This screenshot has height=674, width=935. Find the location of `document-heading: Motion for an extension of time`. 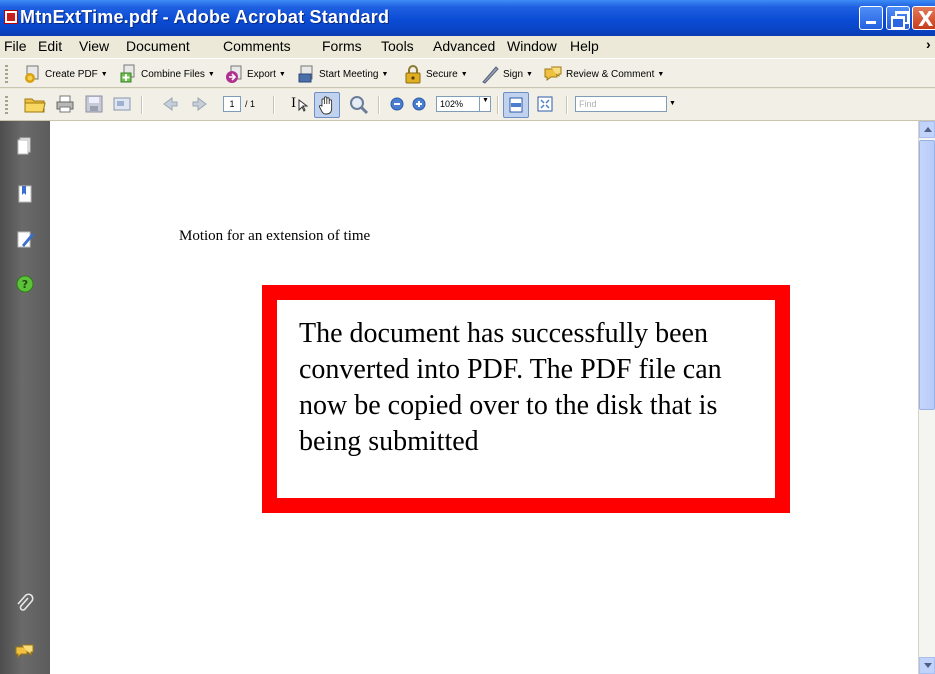

document-heading: Motion for an extension of time is located at coordinates (275, 236).